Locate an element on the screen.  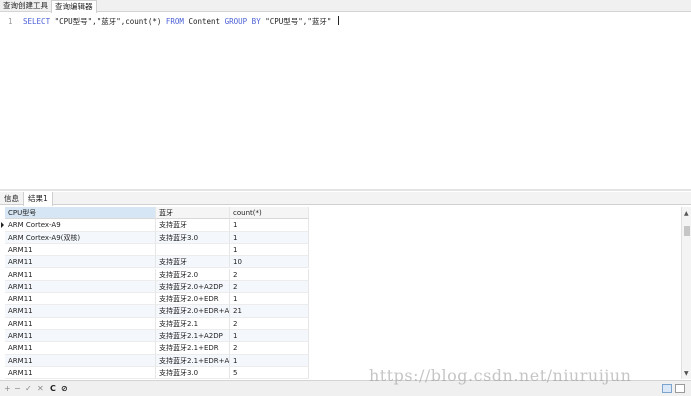
add-record-button: + is located at coordinates (7, 389).